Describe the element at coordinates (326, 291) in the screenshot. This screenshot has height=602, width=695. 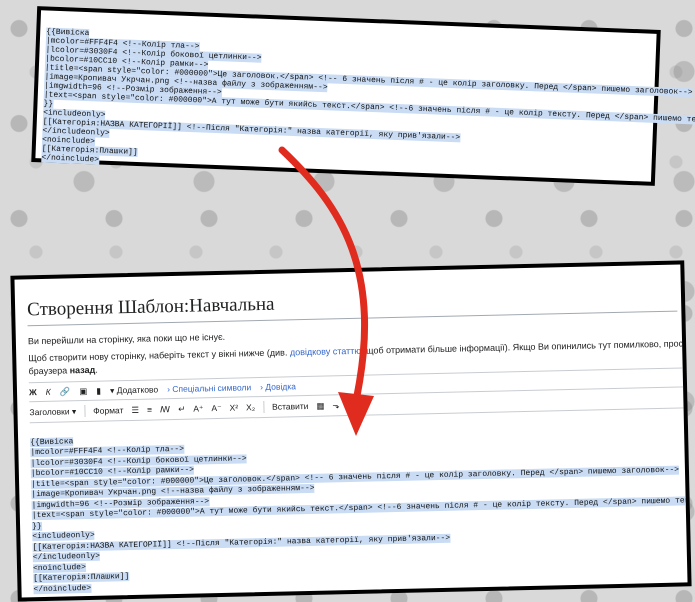
I see `red-arrow-icon` at that location.